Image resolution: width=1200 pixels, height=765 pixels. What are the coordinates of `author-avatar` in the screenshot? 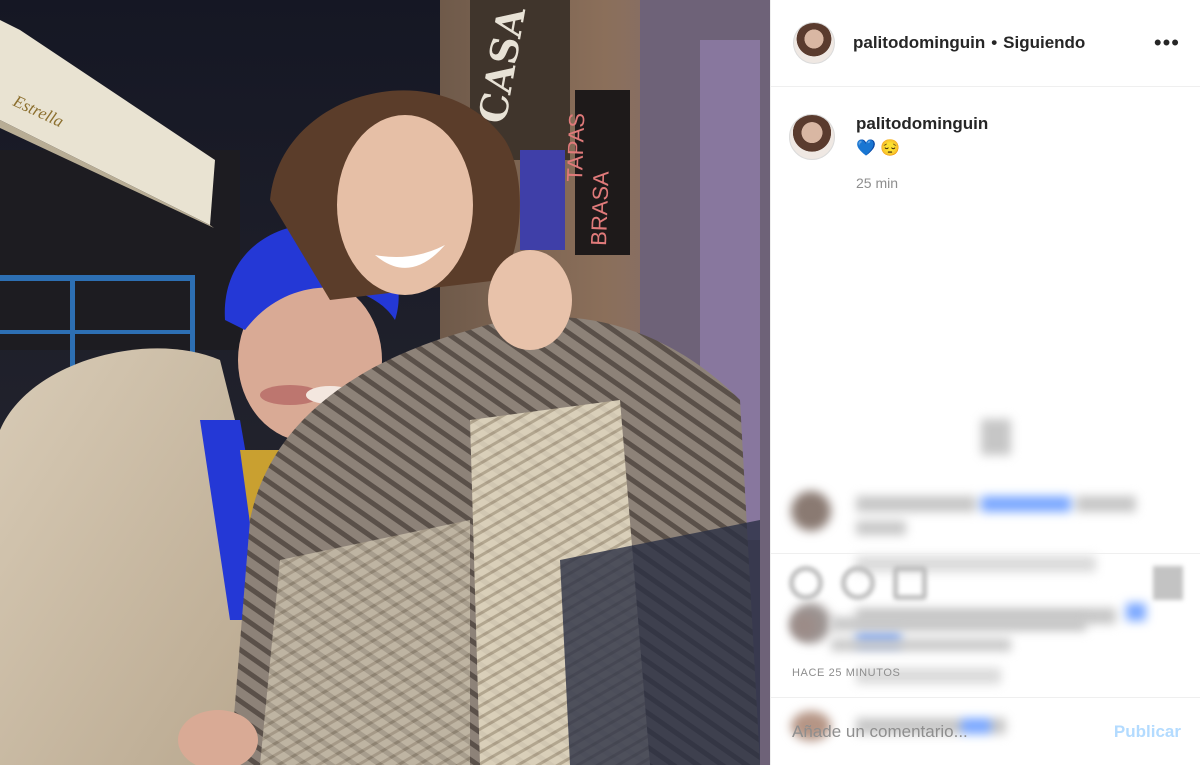 It's located at (814, 43).